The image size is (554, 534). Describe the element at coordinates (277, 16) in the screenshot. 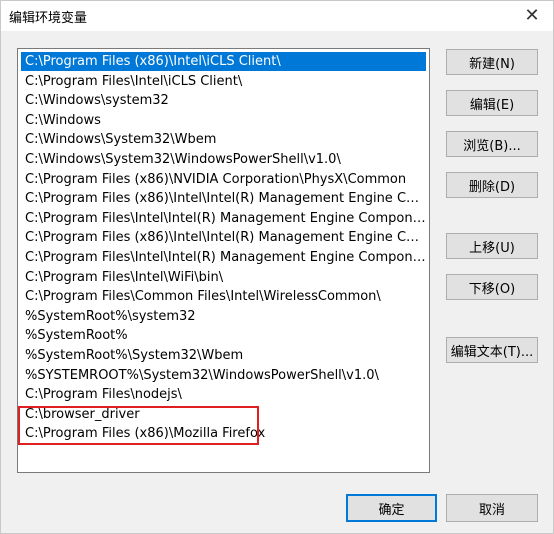

I see `title-bar: 编辑环境变量 ✕` at that location.